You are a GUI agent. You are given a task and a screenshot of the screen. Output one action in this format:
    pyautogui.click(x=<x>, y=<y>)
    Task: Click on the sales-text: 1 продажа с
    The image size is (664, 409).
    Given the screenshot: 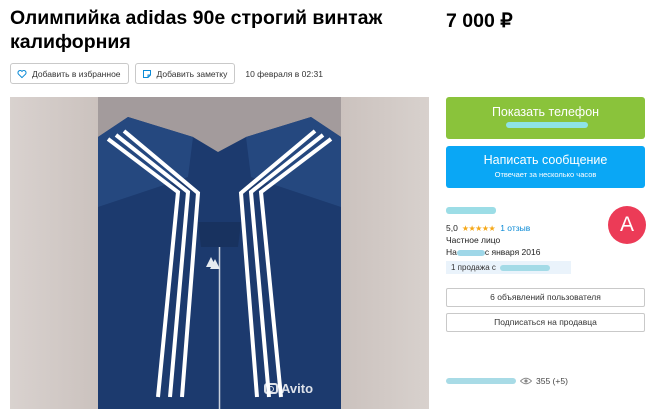 What is the action you would take?
    pyautogui.click(x=473, y=267)
    